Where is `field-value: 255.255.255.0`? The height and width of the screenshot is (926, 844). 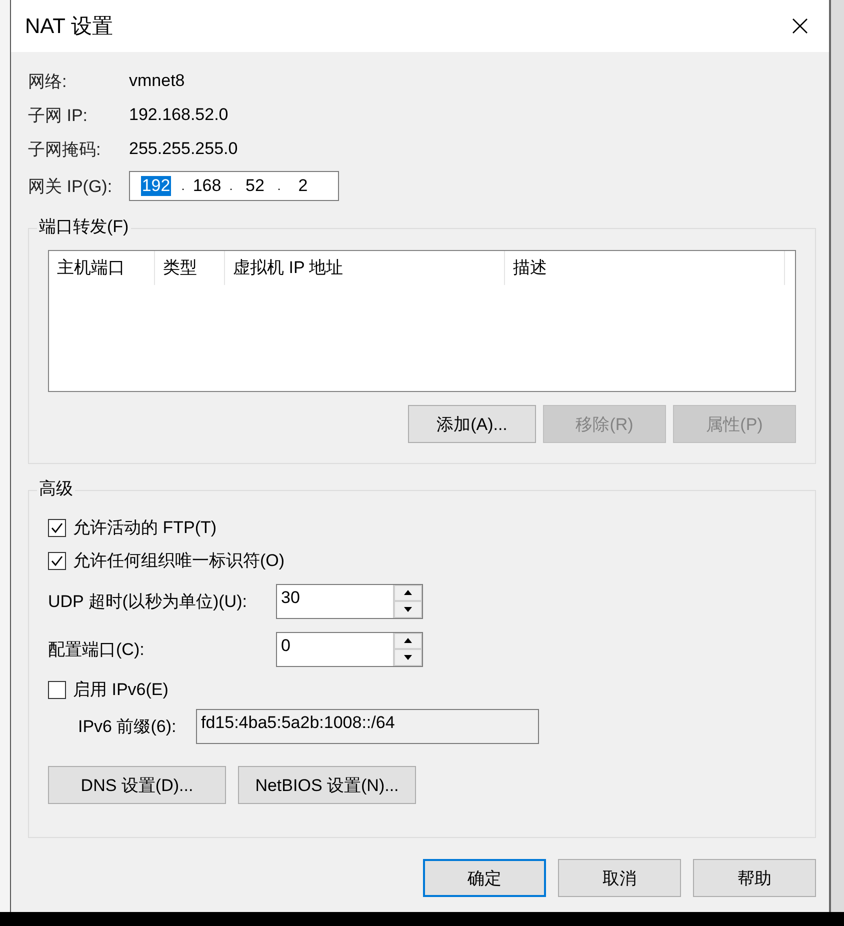
field-value: 255.255.255.0 is located at coordinates (183, 149).